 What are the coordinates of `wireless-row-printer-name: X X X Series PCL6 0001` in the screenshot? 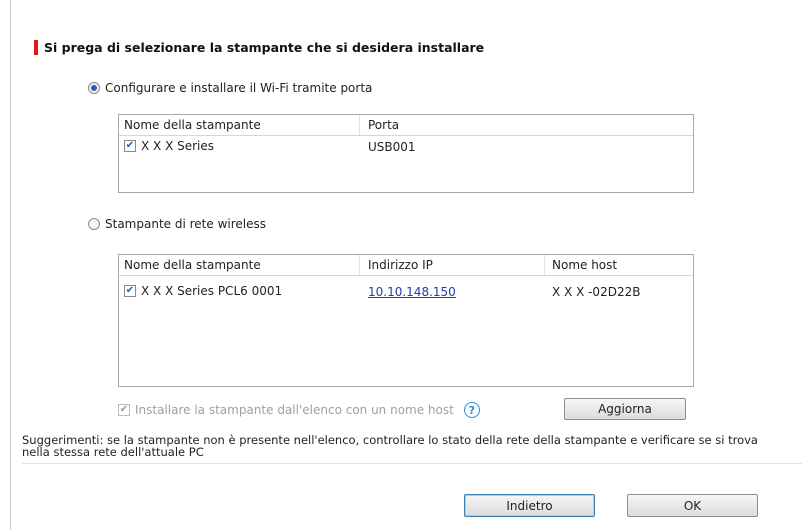 It's located at (212, 291).